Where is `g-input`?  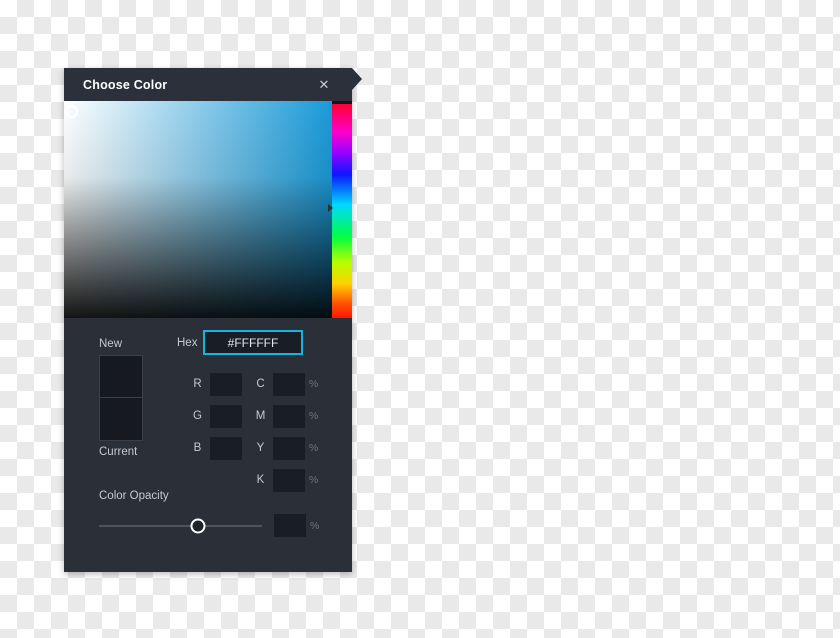 g-input is located at coordinates (226, 416).